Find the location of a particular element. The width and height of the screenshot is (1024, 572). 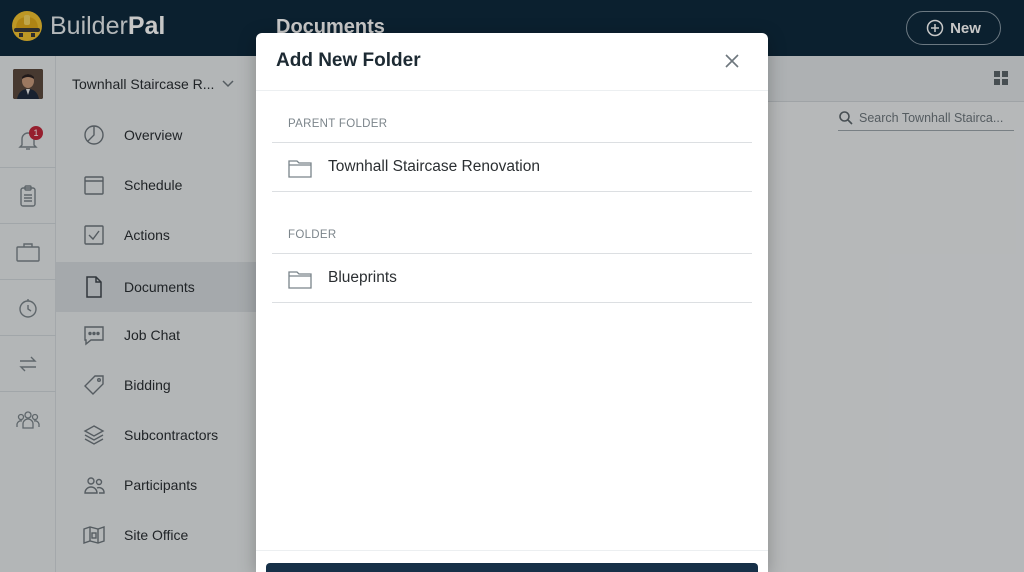

dialog-title: Add New Folder is located at coordinates (348, 60).